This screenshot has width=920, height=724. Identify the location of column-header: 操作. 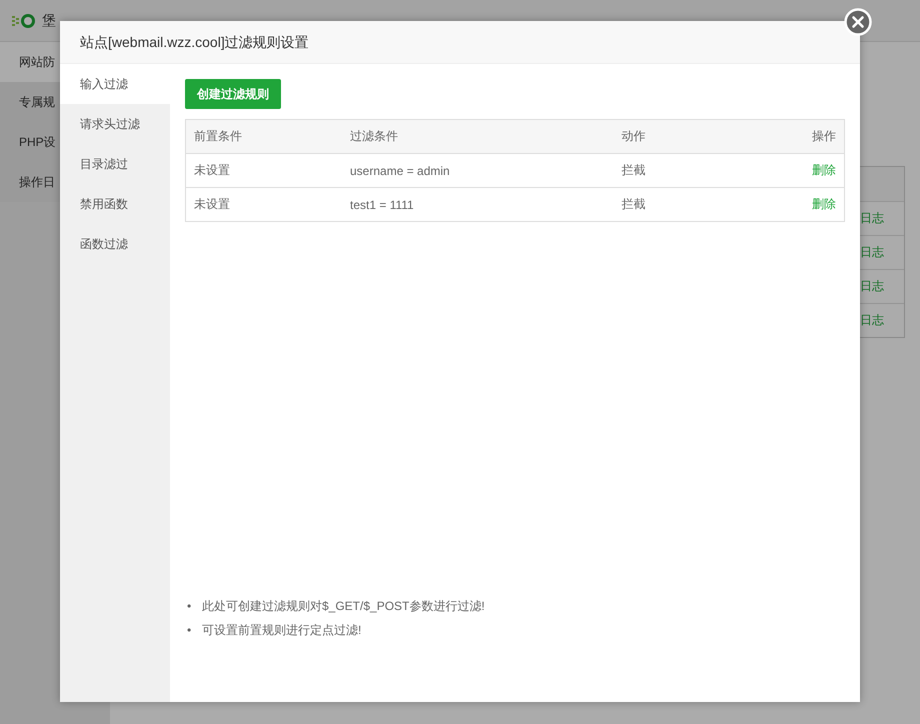
(796, 137).